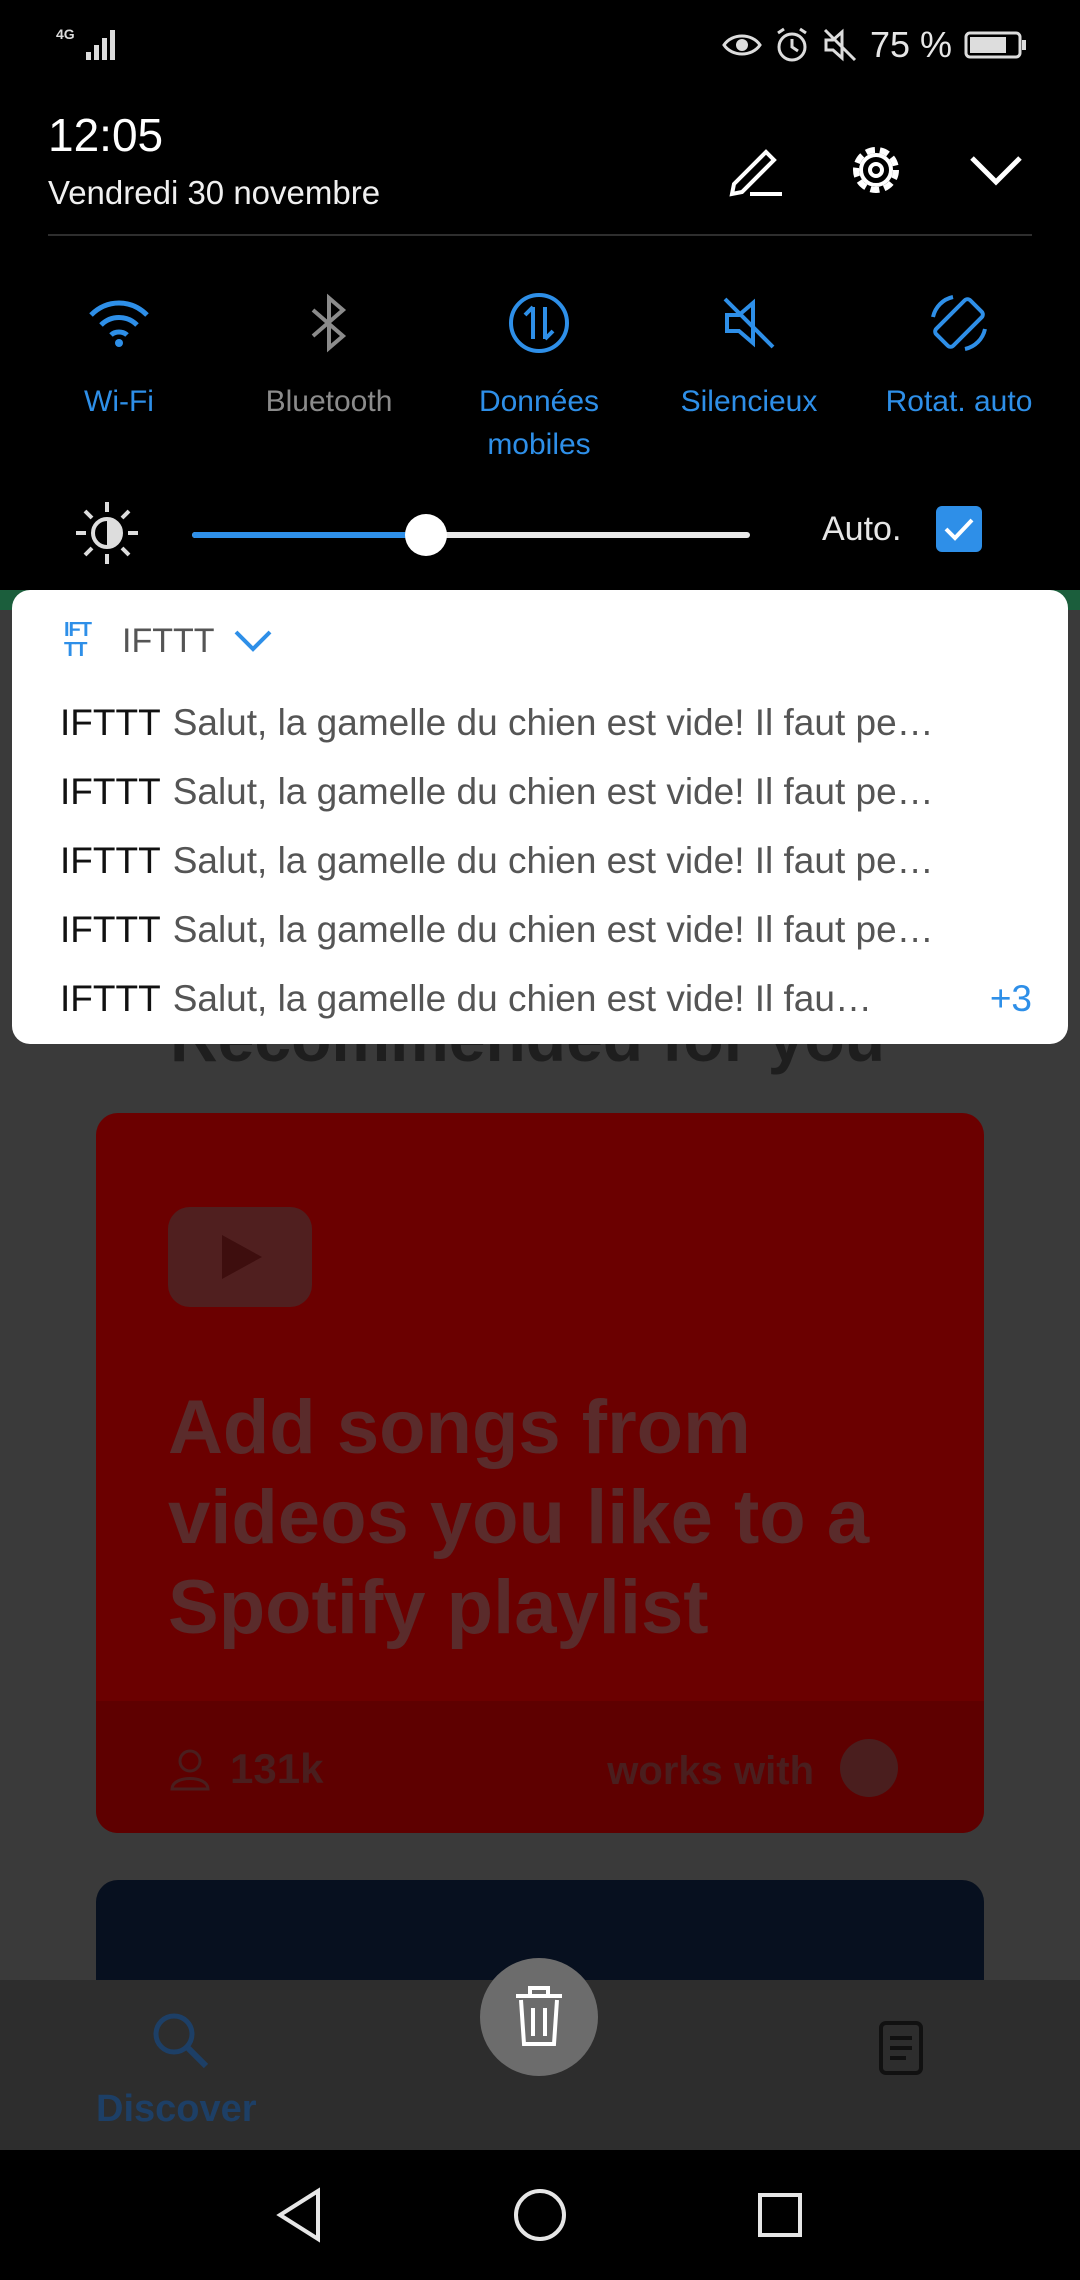  Describe the element at coordinates (309, 535) in the screenshot. I see `brightness-fill` at that location.